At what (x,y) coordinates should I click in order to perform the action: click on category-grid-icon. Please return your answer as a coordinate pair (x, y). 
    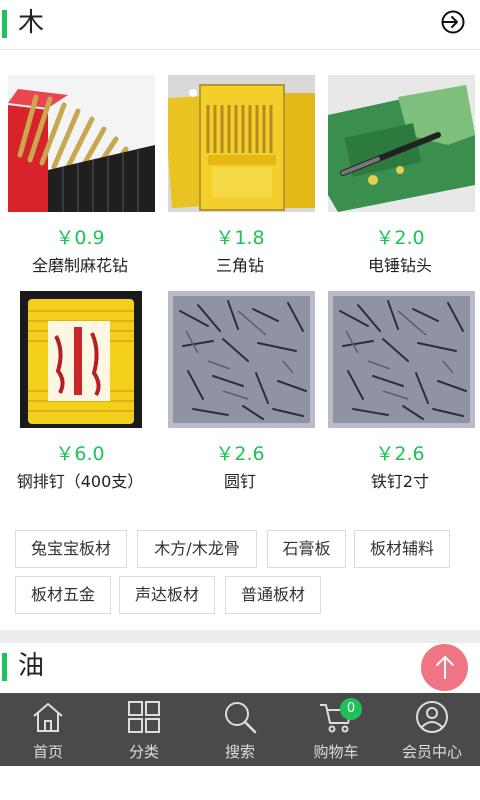
    Looking at the image, I should click on (144, 717).